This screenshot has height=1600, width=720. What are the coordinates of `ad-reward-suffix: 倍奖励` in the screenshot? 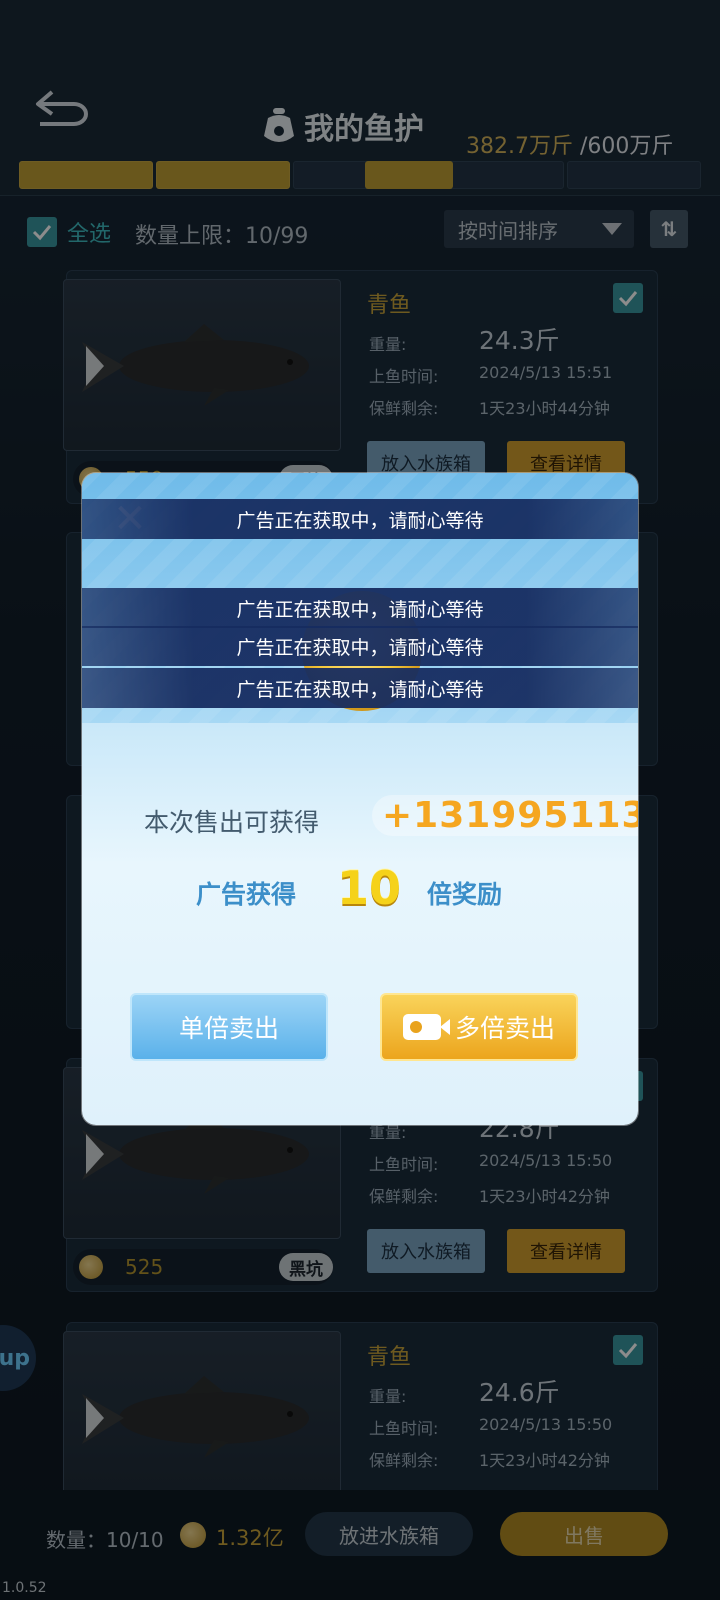 It's located at (465, 894).